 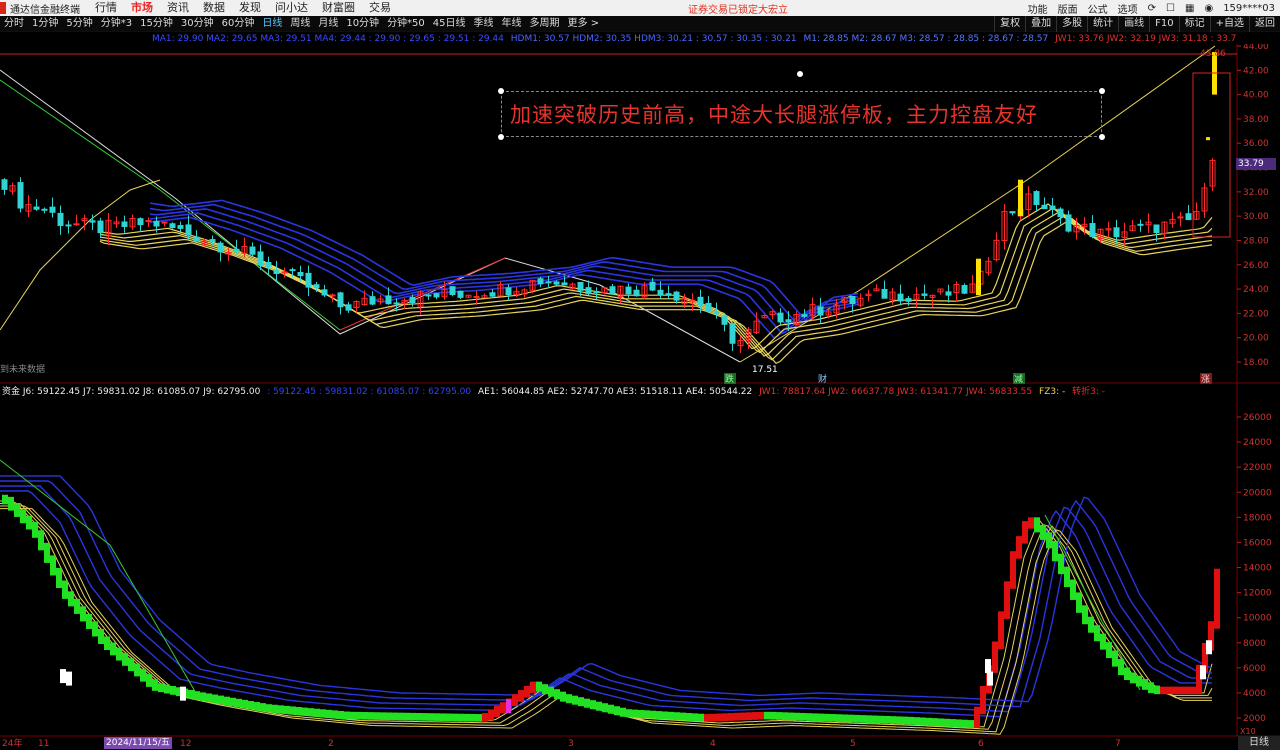 What do you see at coordinates (1098, 8) in the screenshot?
I see `menu-formula: 公式` at bounding box center [1098, 8].